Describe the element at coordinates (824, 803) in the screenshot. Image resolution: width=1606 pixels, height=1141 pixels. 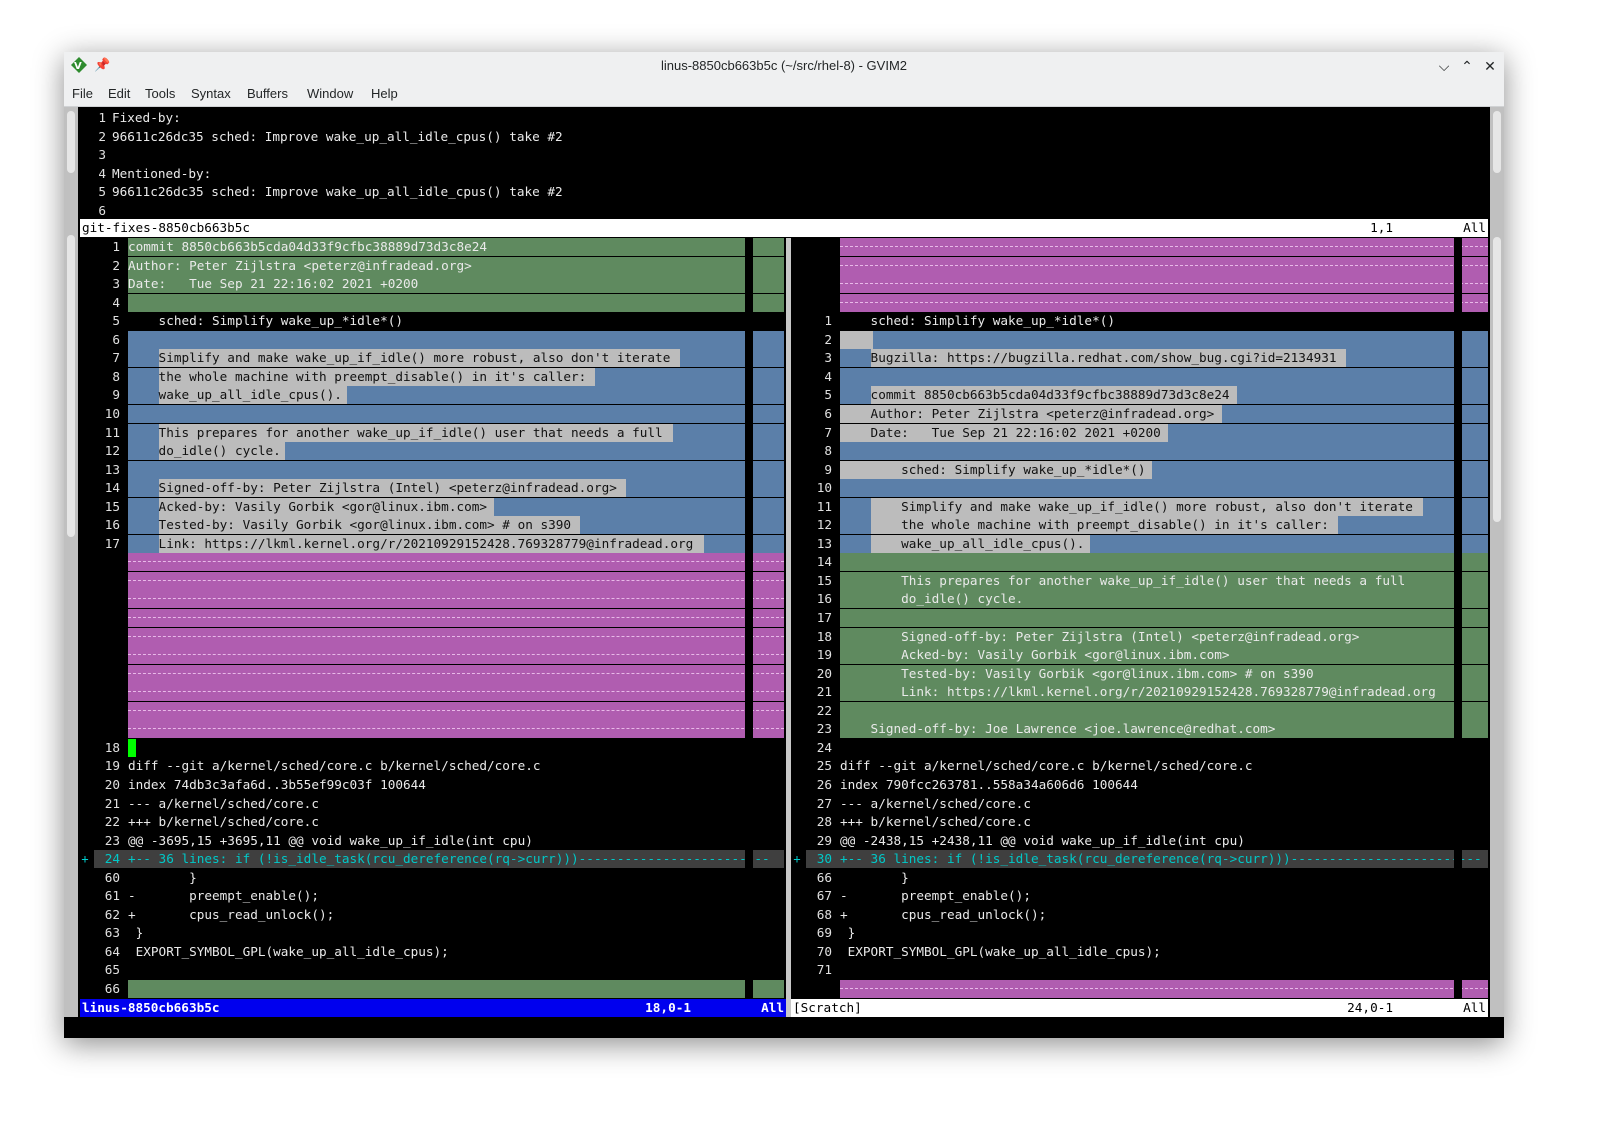
I see `line-number: 27` at that location.